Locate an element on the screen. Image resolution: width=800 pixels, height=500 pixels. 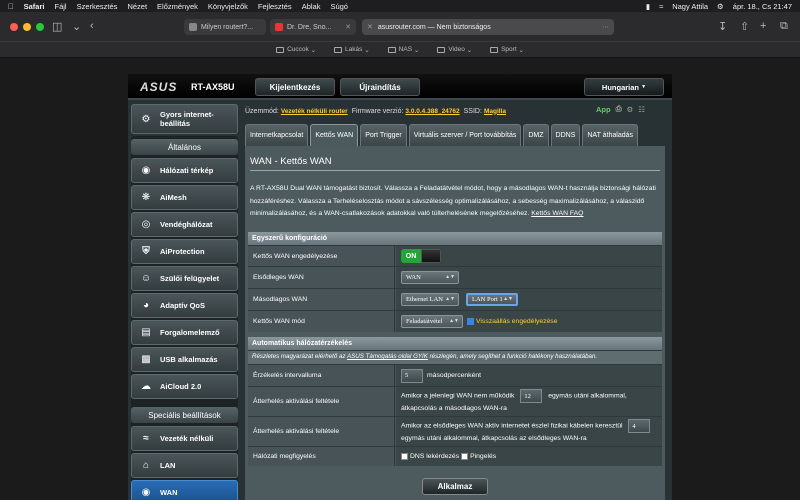
sidebar-item-network-map: ◉ Hálózati térkép is located at coordinates (184, 170).